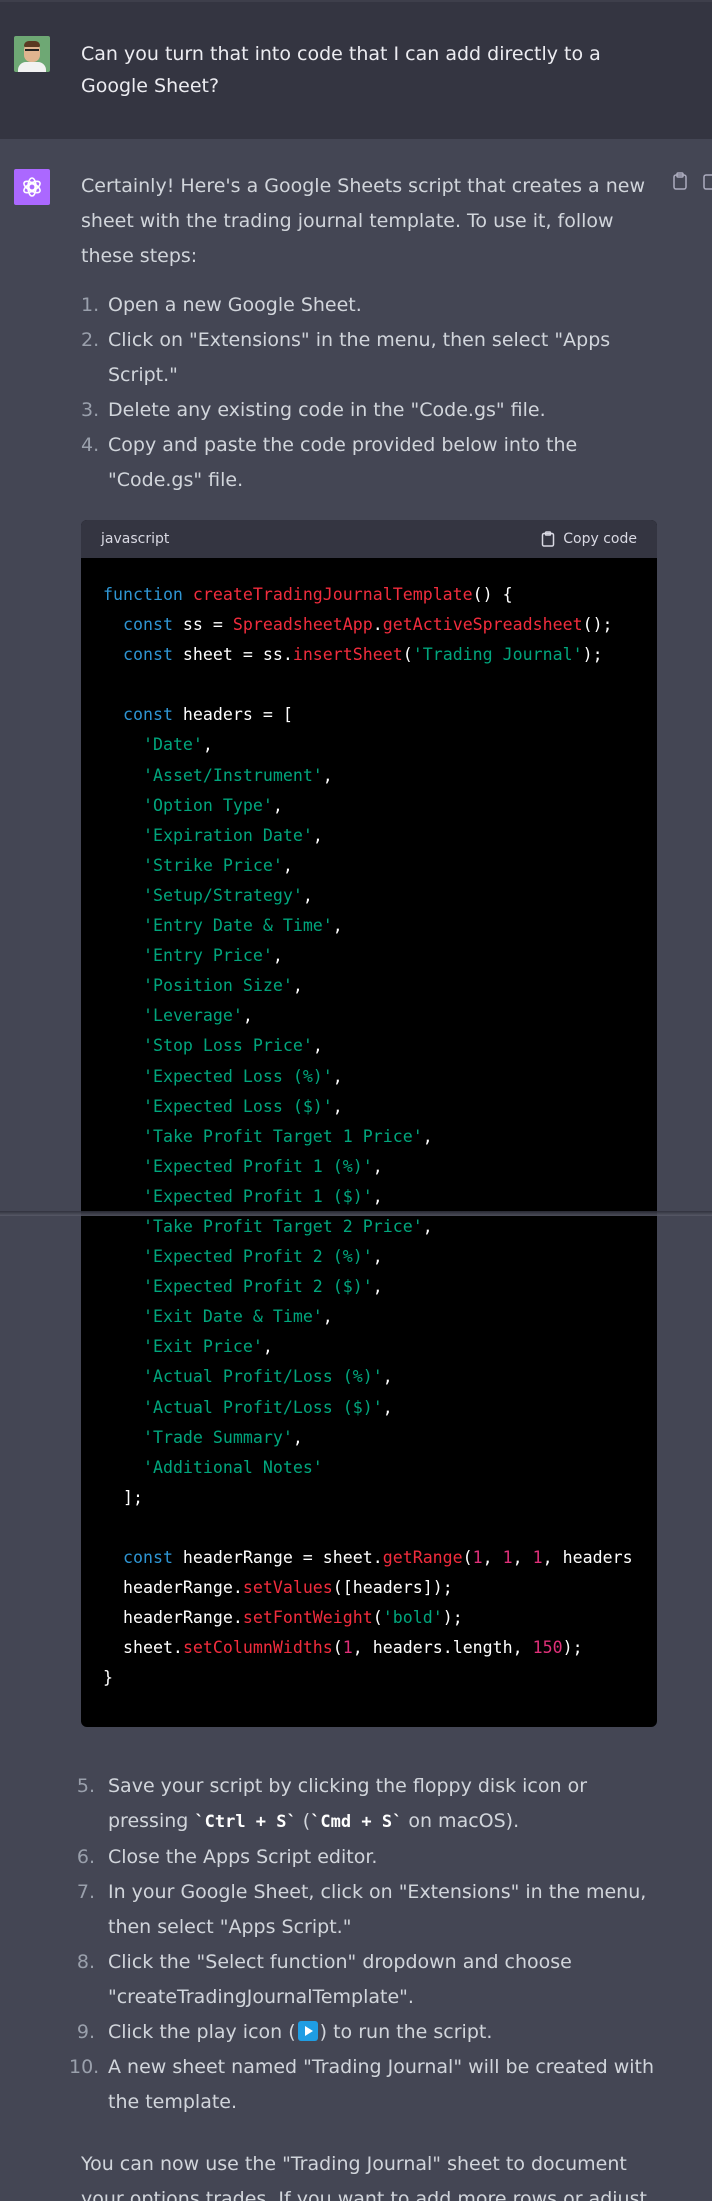 This screenshot has width=712, height=2201. Describe the element at coordinates (123, 1497) in the screenshot. I see `code-line: ];` at that location.